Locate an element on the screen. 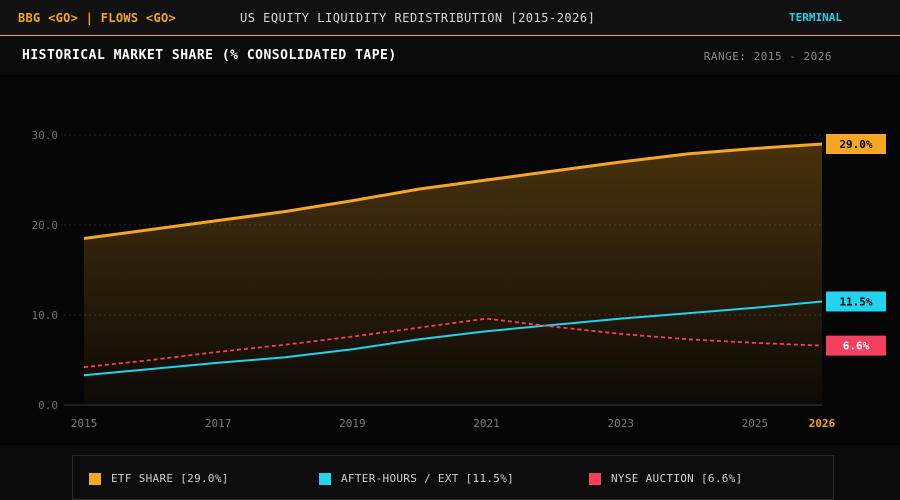  command-line: BBG <GO> | FLOWS <GO> is located at coordinates (97, 18).